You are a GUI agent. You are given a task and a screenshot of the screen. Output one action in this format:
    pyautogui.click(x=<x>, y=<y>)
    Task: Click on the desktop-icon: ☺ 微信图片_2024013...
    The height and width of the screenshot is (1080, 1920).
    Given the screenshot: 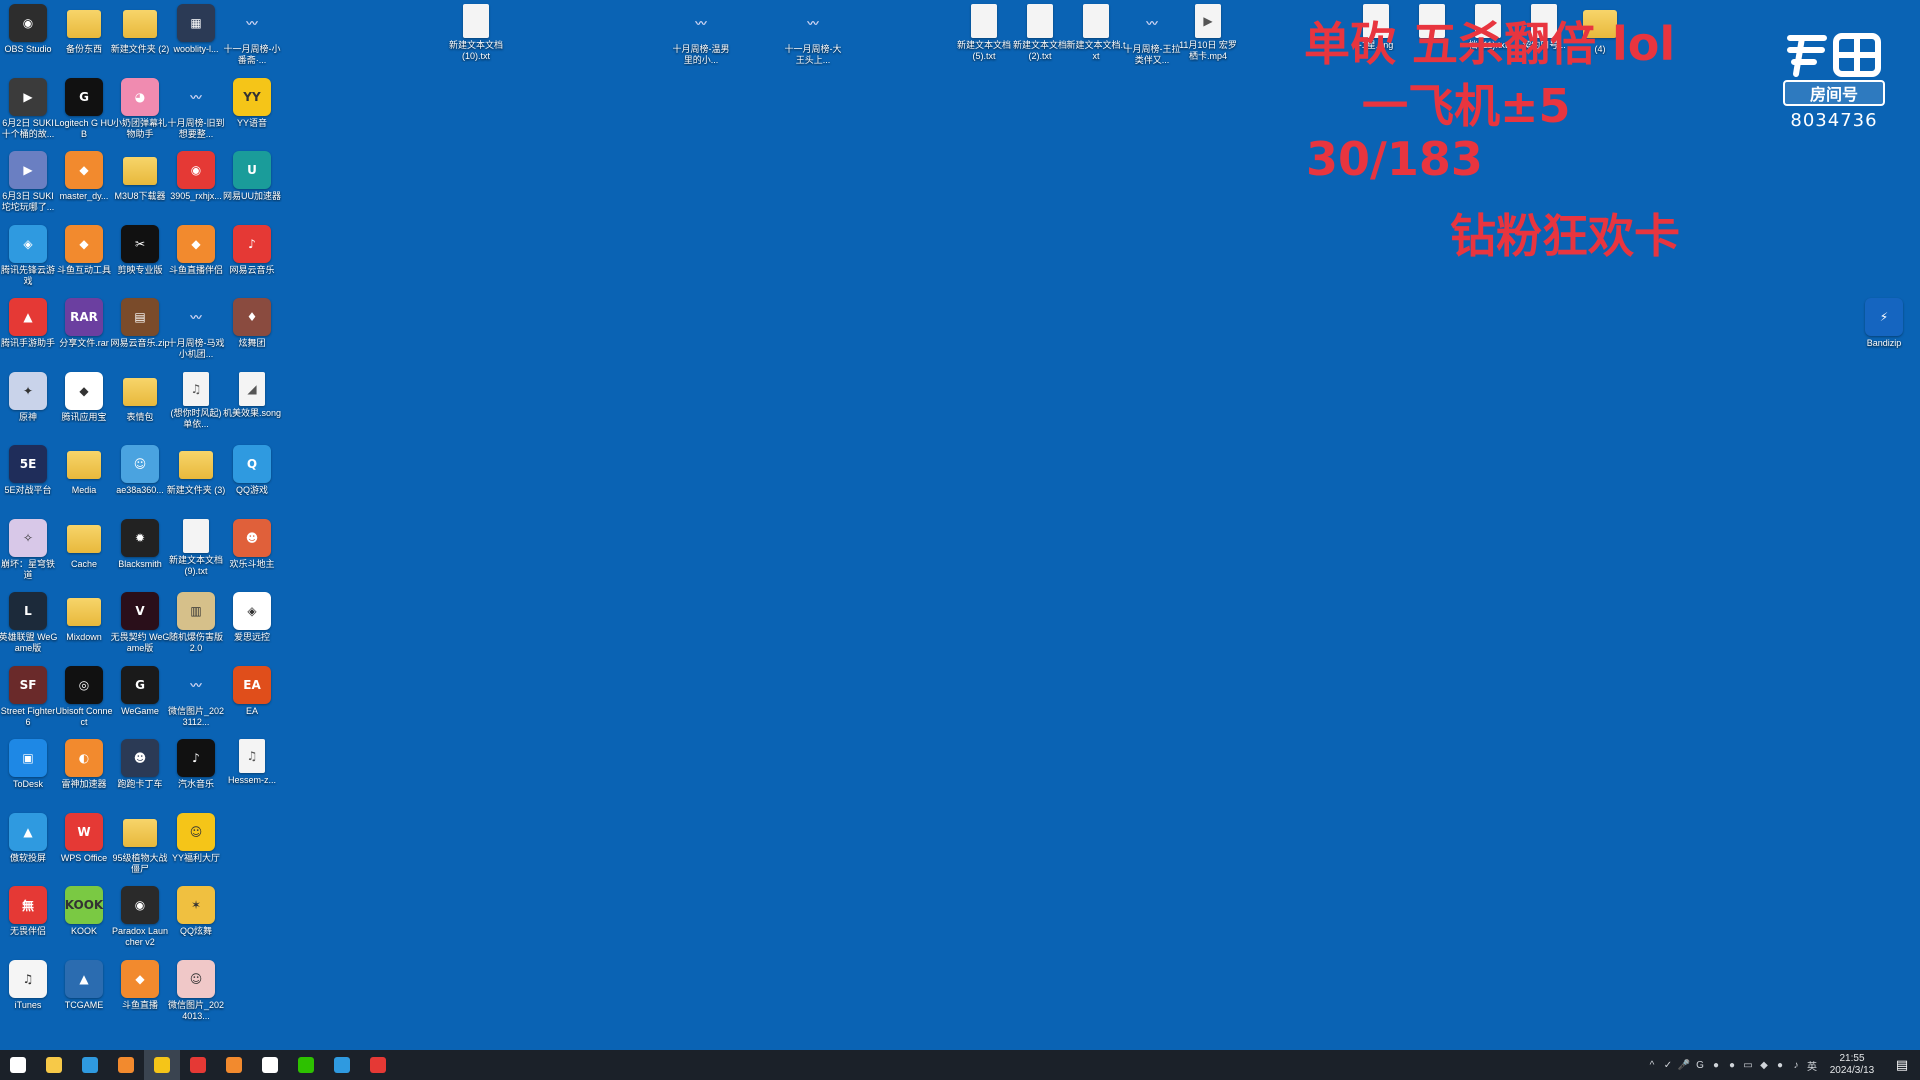 What is the action you would take?
    pyautogui.click(x=196, y=995)
    